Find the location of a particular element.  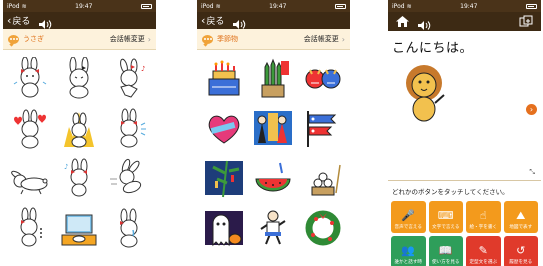

history-button: ↺ 履歴を見る is located at coordinates (520, 251).